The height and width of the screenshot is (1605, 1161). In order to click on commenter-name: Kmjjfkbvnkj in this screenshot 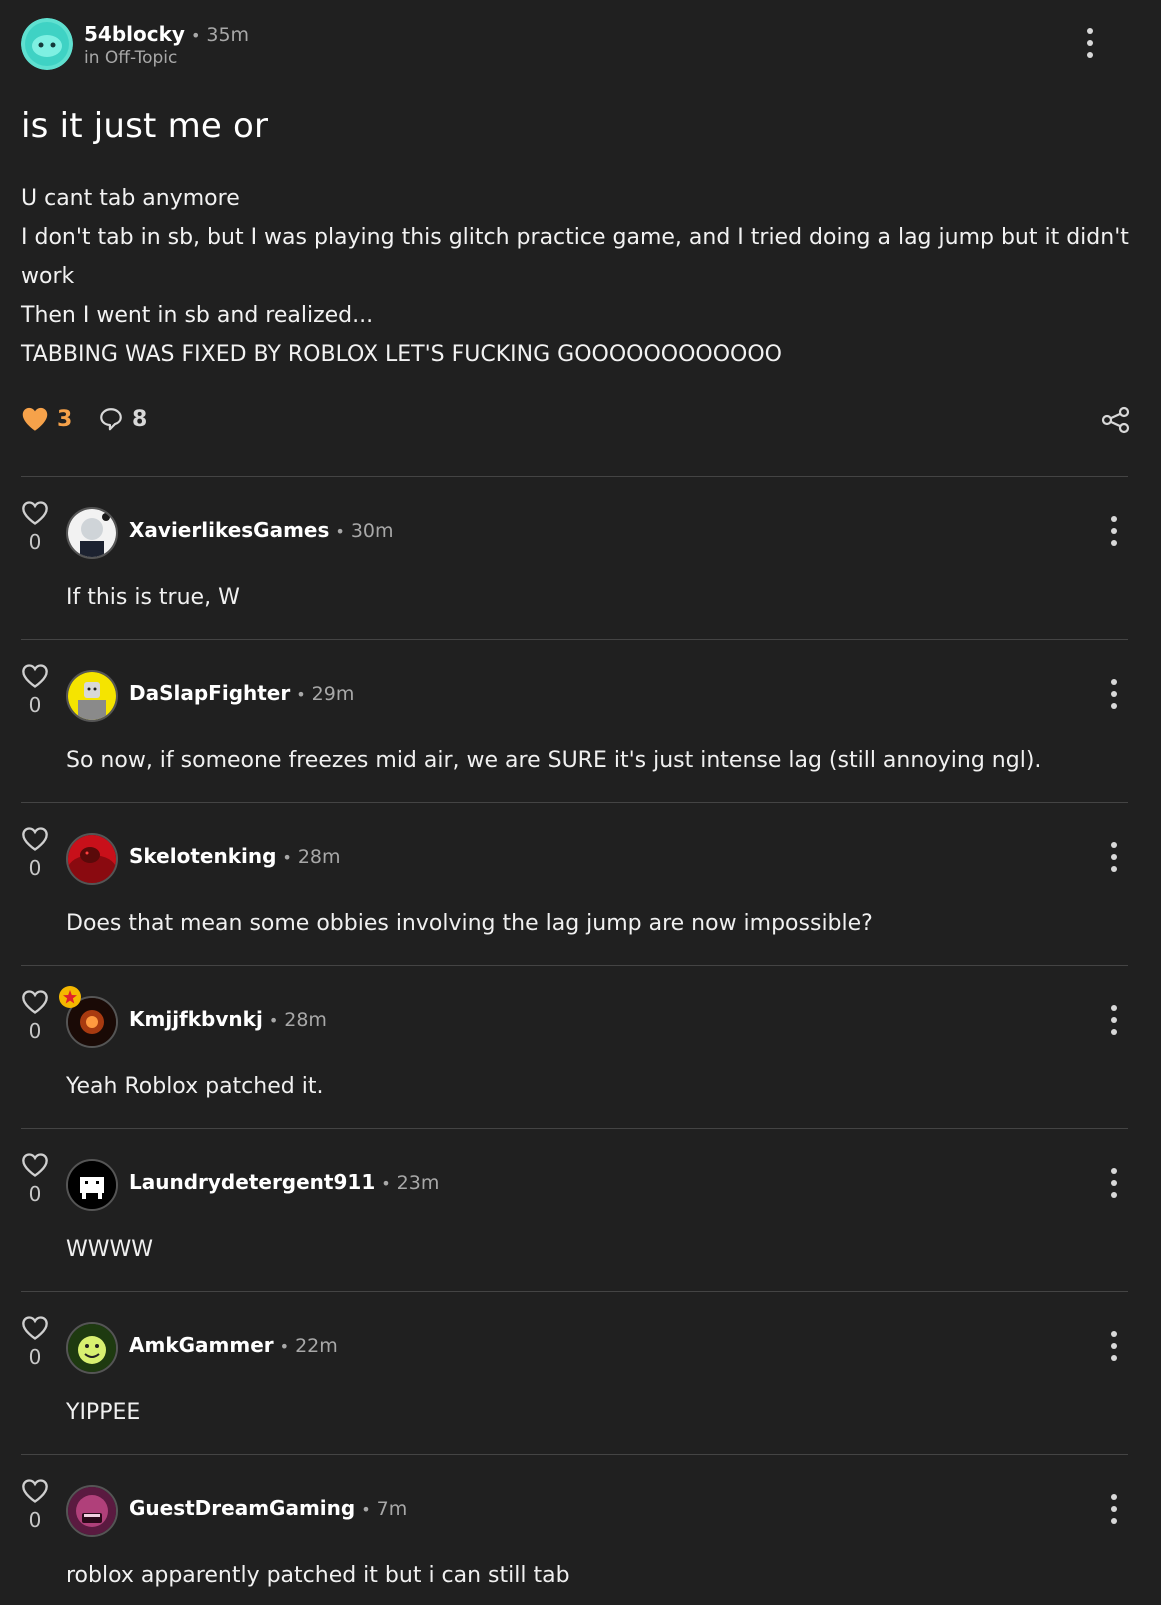, I will do `click(196, 1019)`.